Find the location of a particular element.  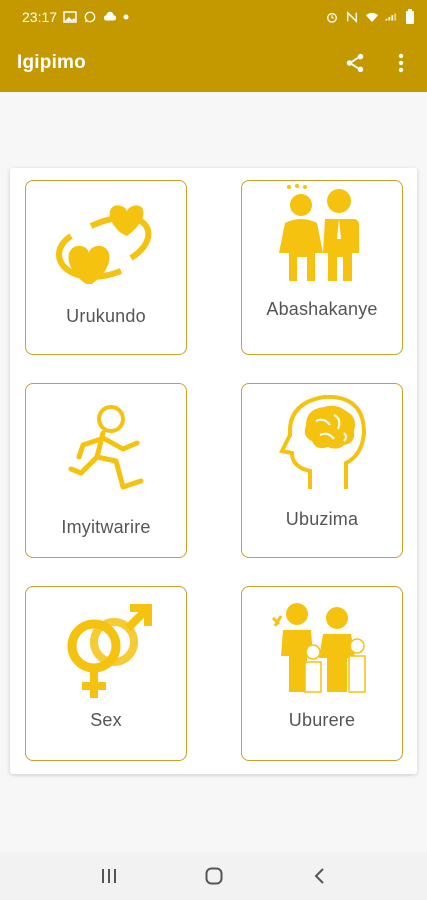

tile-urukundo: Urukundo is located at coordinates (106, 267).